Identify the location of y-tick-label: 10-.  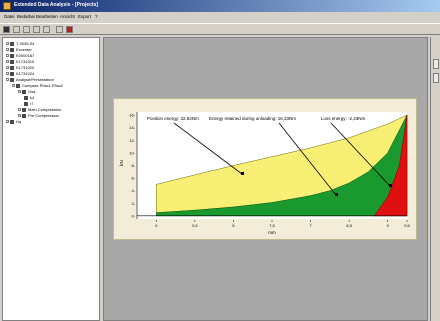
(132, 152).